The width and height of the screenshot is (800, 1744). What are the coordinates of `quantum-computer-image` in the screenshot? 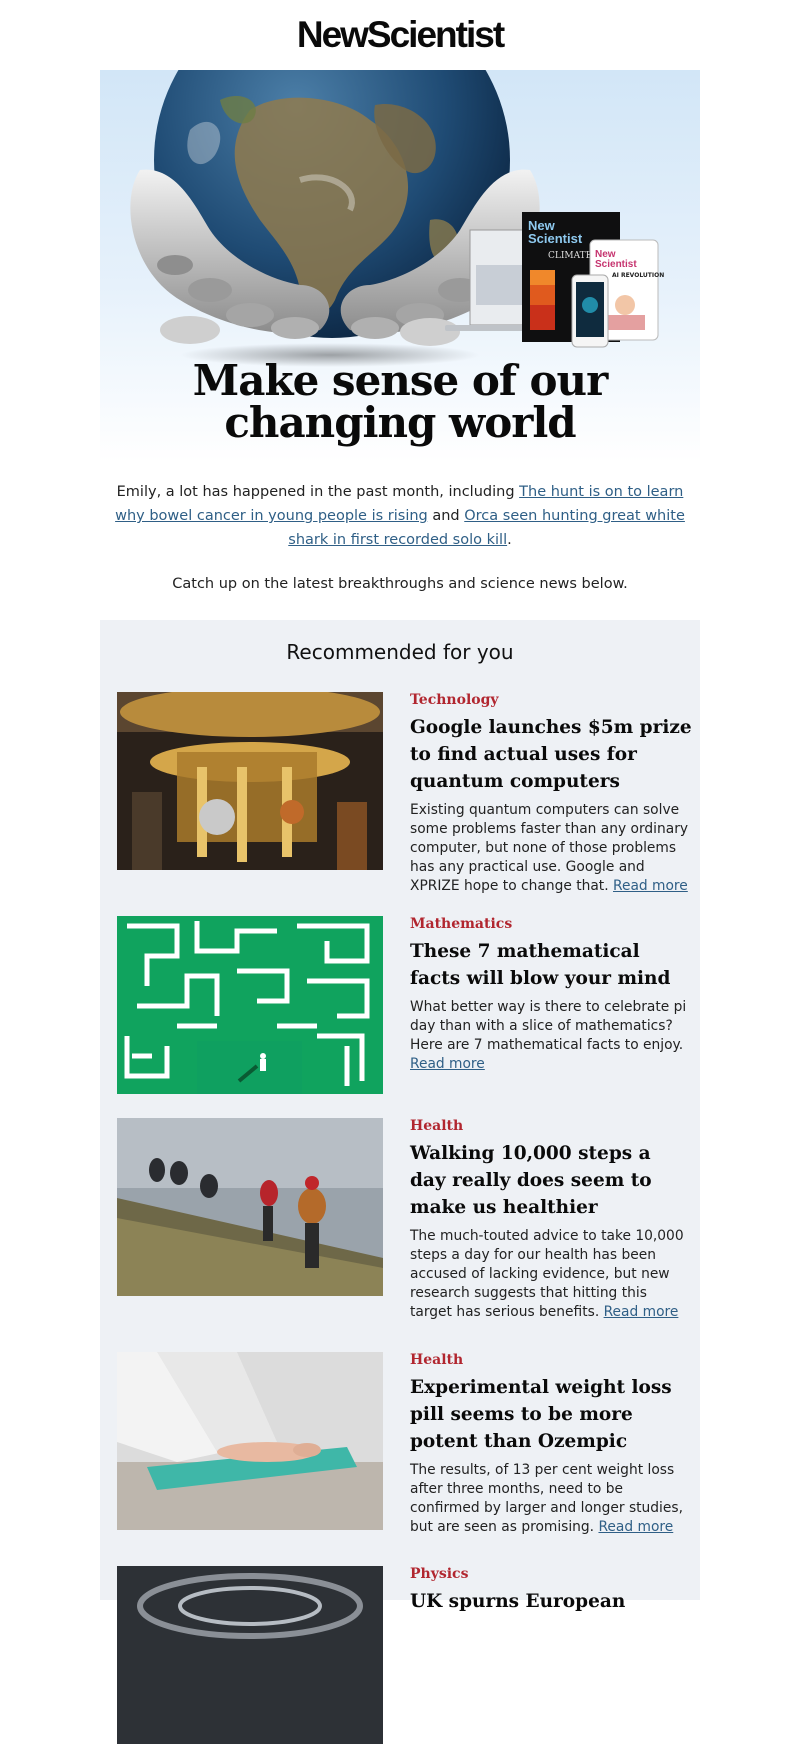 It's located at (250, 781).